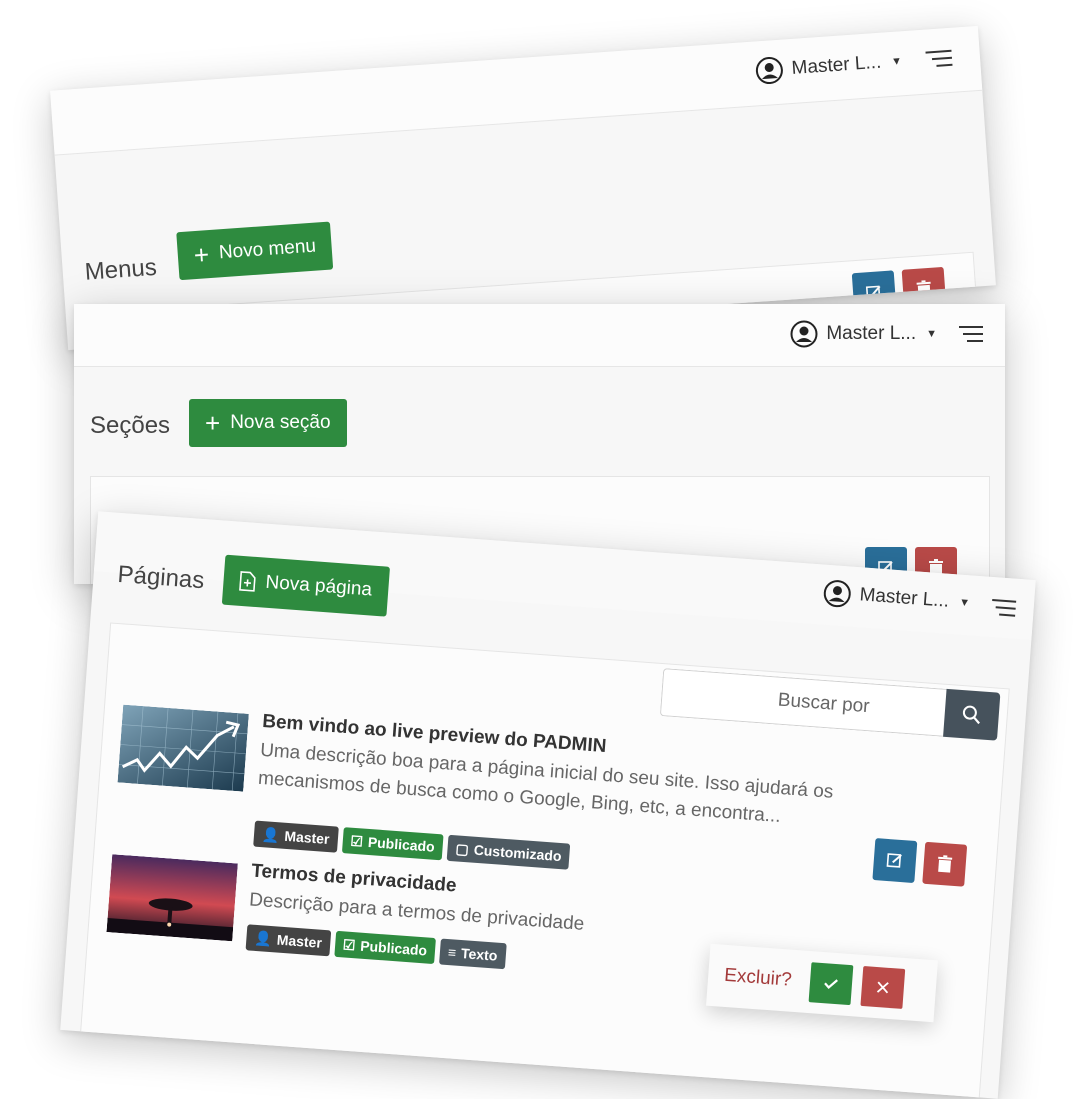  I want to click on new-page-label: Nova página, so click(318, 586).